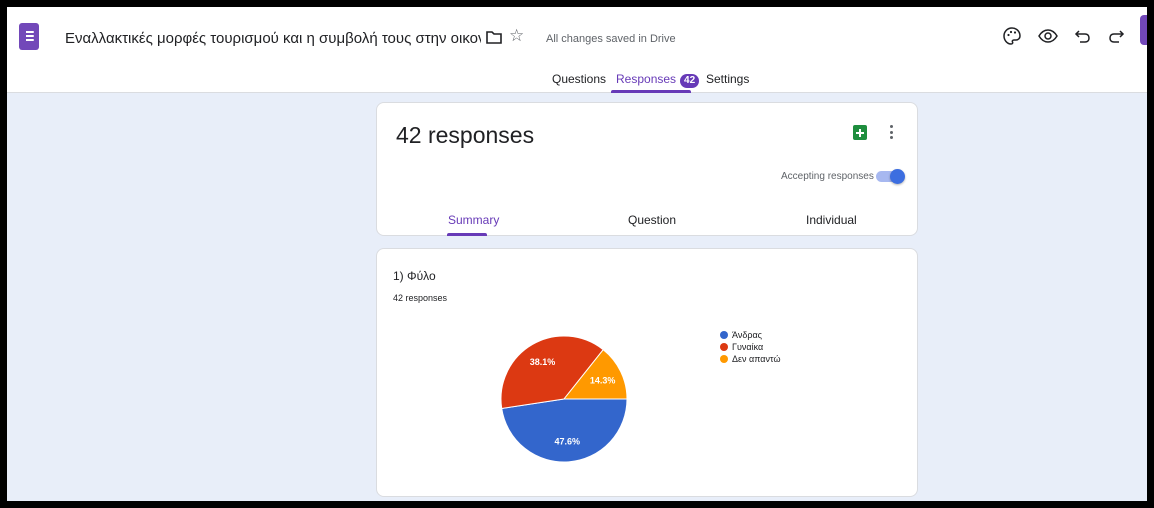 The height and width of the screenshot is (508, 1154). Describe the element at coordinates (860, 132) in the screenshot. I see `sheets-icon` at that location.